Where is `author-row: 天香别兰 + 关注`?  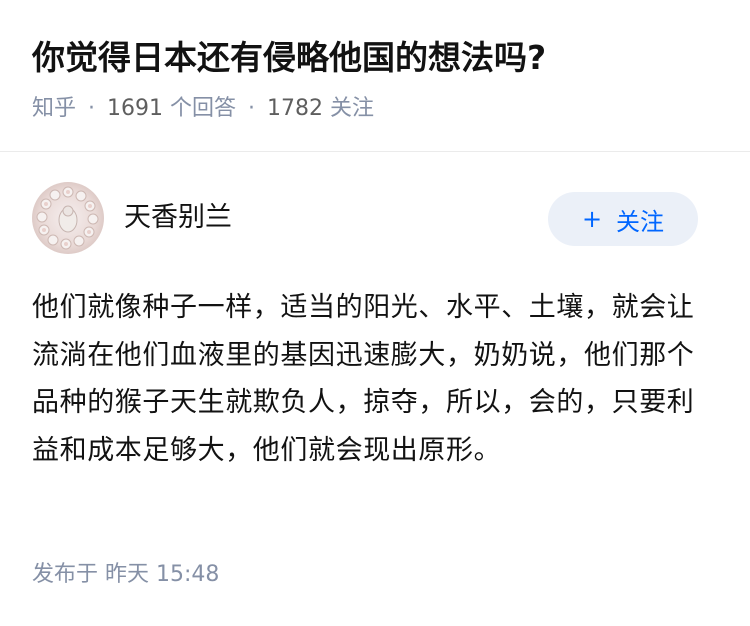
author-row: 天香别兰 + 关注 is located at coordinates (375, 220).